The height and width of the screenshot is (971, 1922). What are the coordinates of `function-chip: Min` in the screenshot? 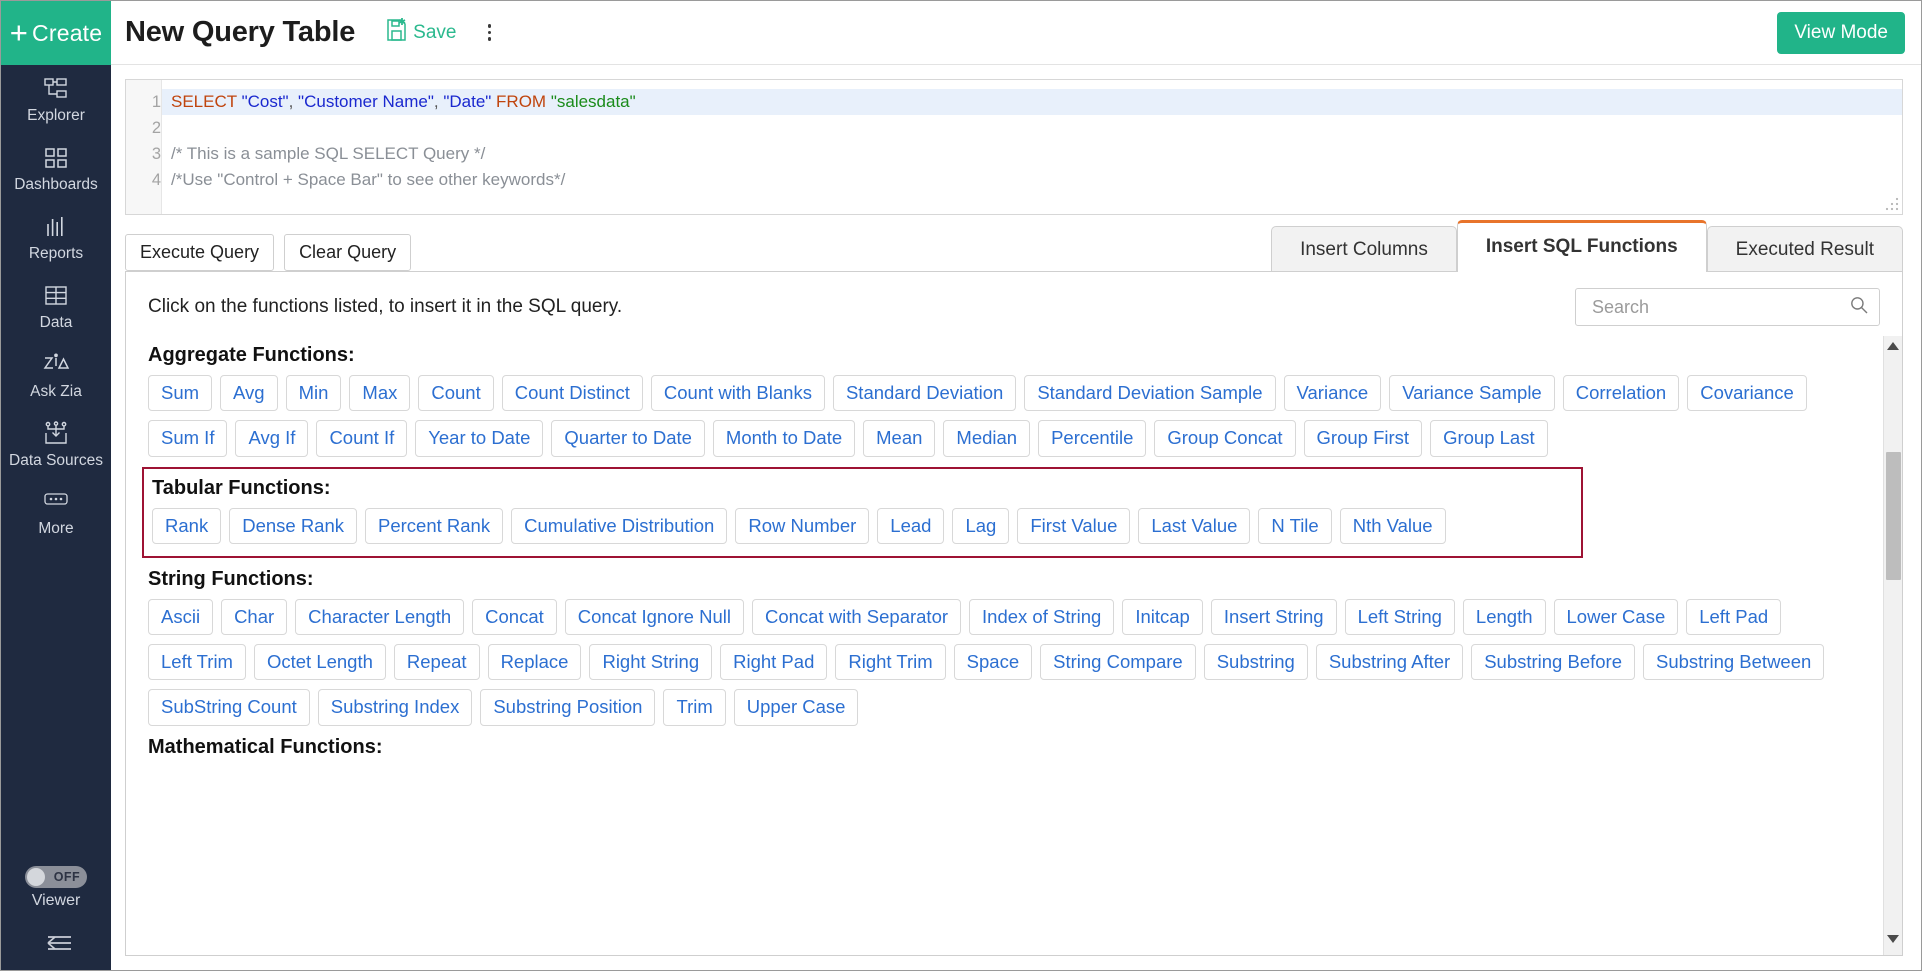 It's located at (313, 393).